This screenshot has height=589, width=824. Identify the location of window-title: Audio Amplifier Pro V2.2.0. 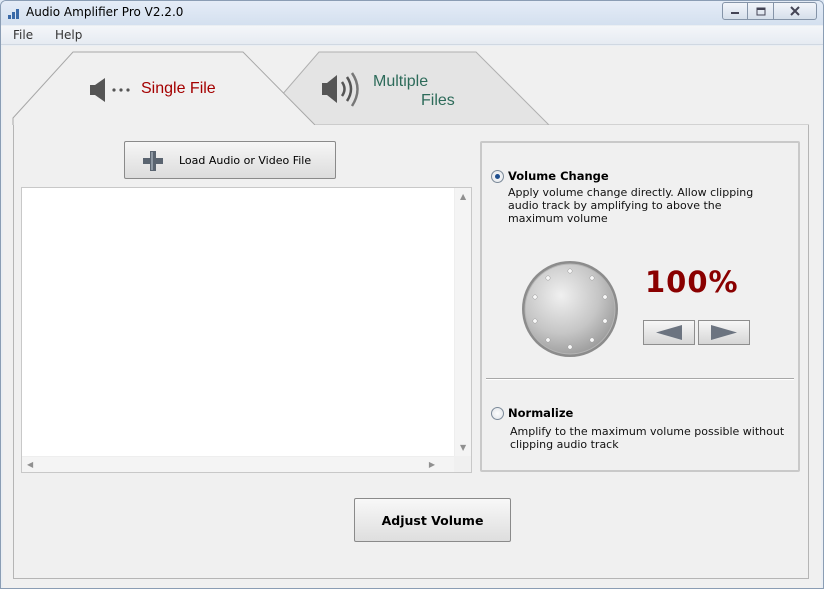
(105, 12).